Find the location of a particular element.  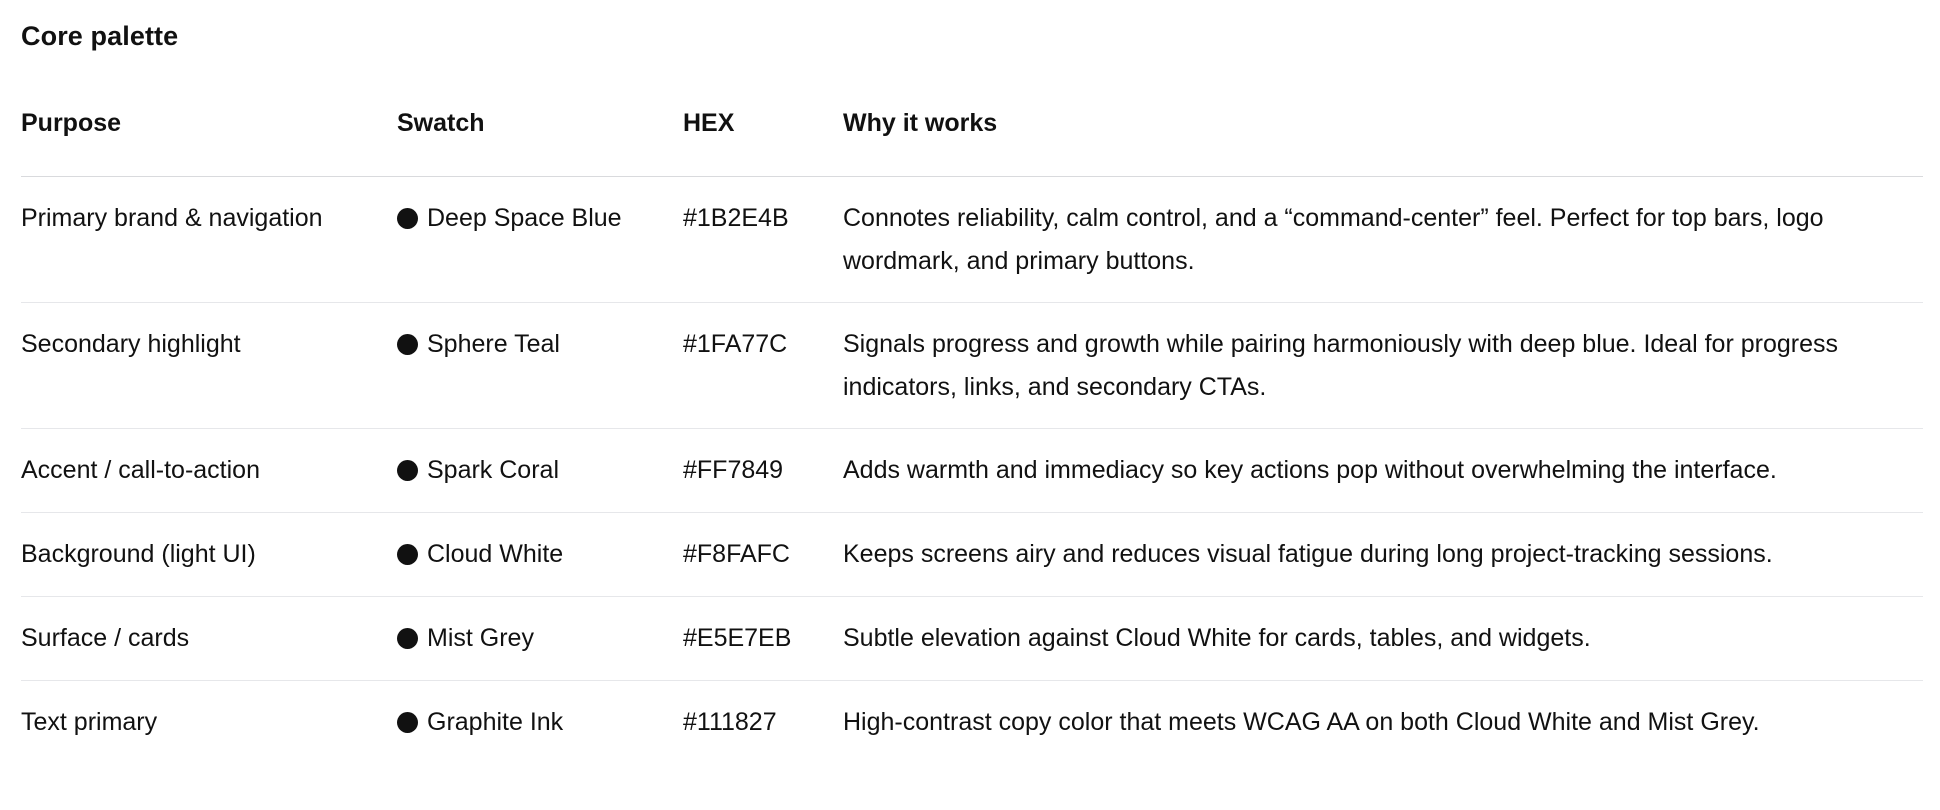

hex-cell: #E5E7EB is located at coordinates (763, 638).